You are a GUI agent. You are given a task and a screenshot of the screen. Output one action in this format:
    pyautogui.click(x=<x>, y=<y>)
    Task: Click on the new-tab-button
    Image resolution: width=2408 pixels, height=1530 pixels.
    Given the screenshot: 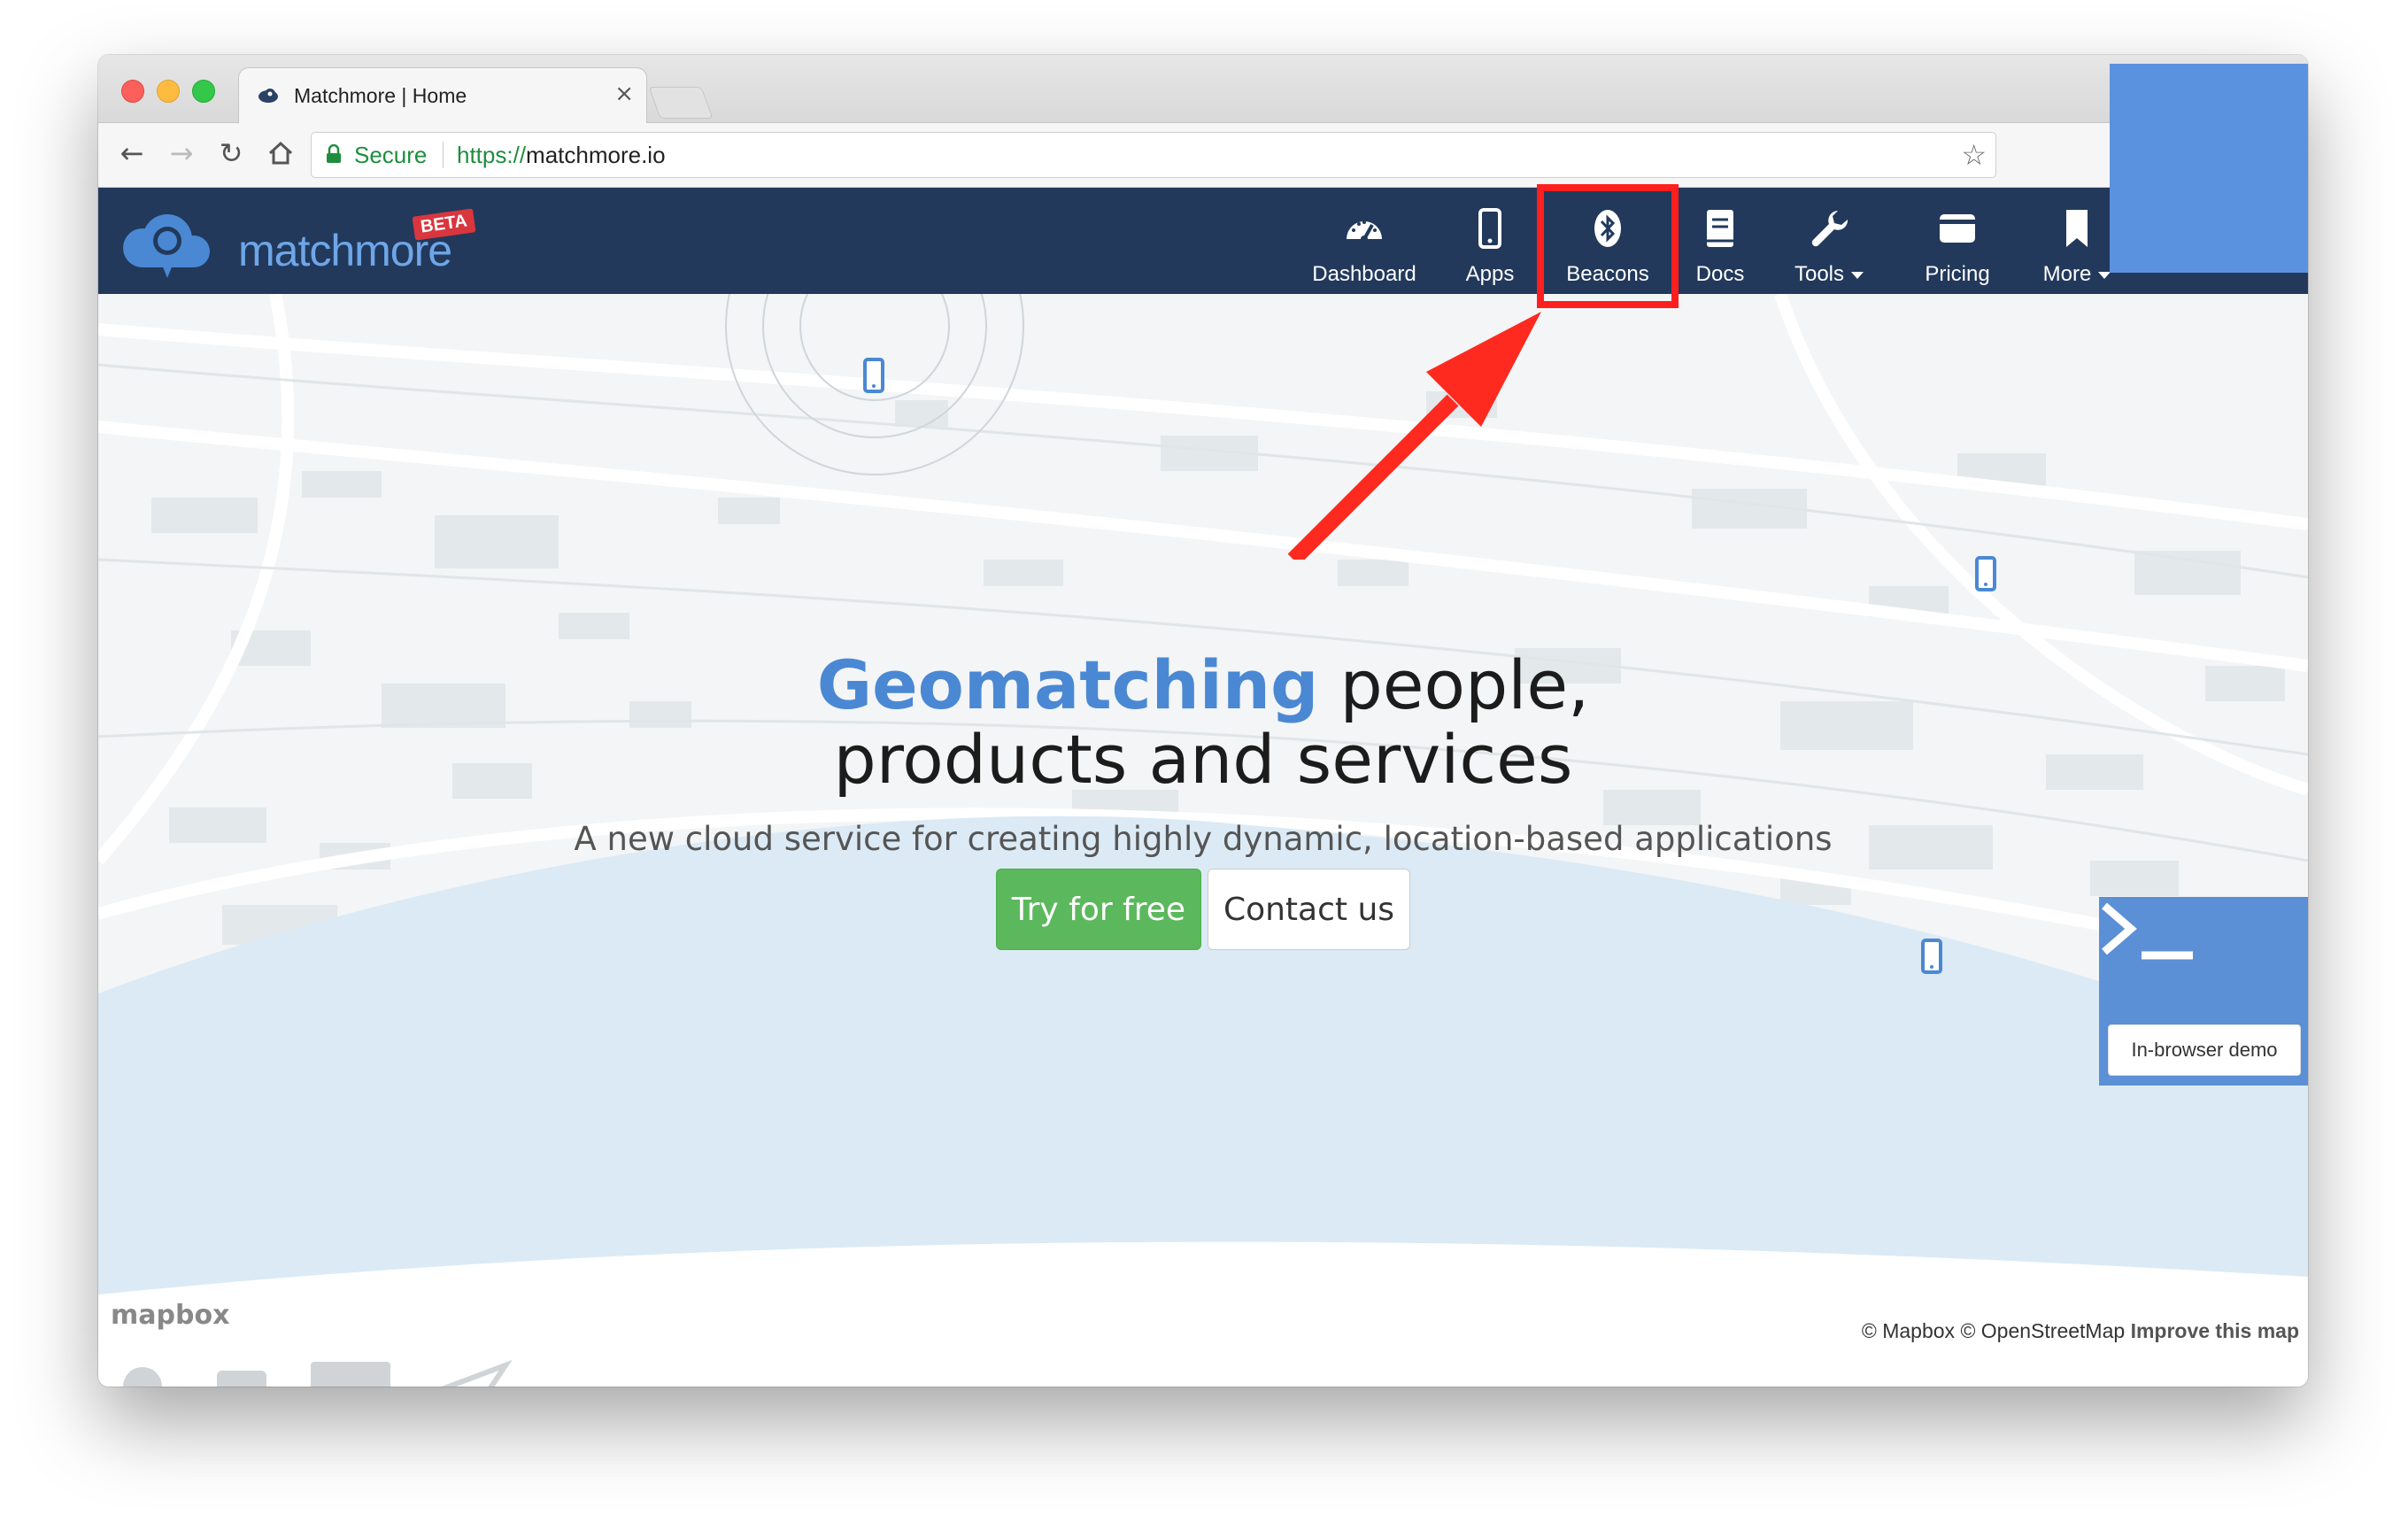 What is the action you would take?
    pyautogui.click(x=681, y=103)
    